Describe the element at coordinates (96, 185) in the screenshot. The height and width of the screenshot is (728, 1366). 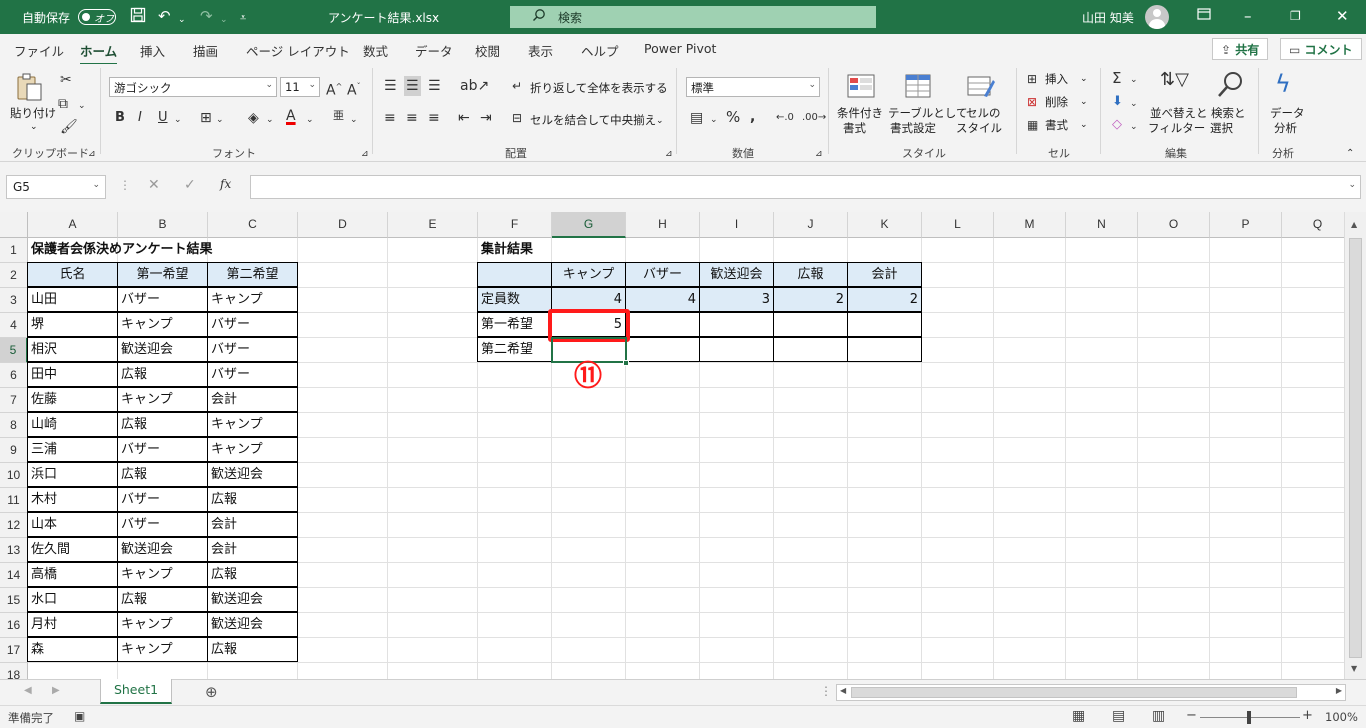
I see `name-box-dropdown-icon: ⌄` at that location.